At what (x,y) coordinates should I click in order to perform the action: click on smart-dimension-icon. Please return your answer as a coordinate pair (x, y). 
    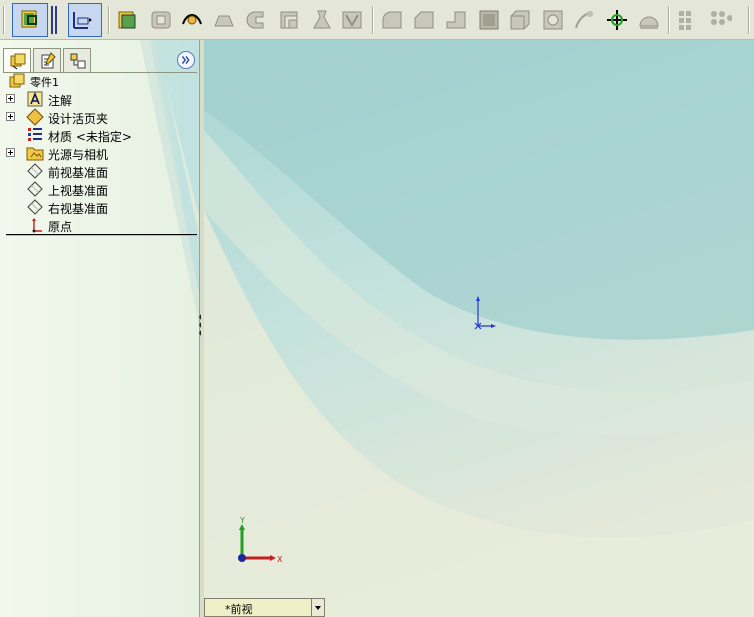
    Looking at the image, I should click on (82, 20).